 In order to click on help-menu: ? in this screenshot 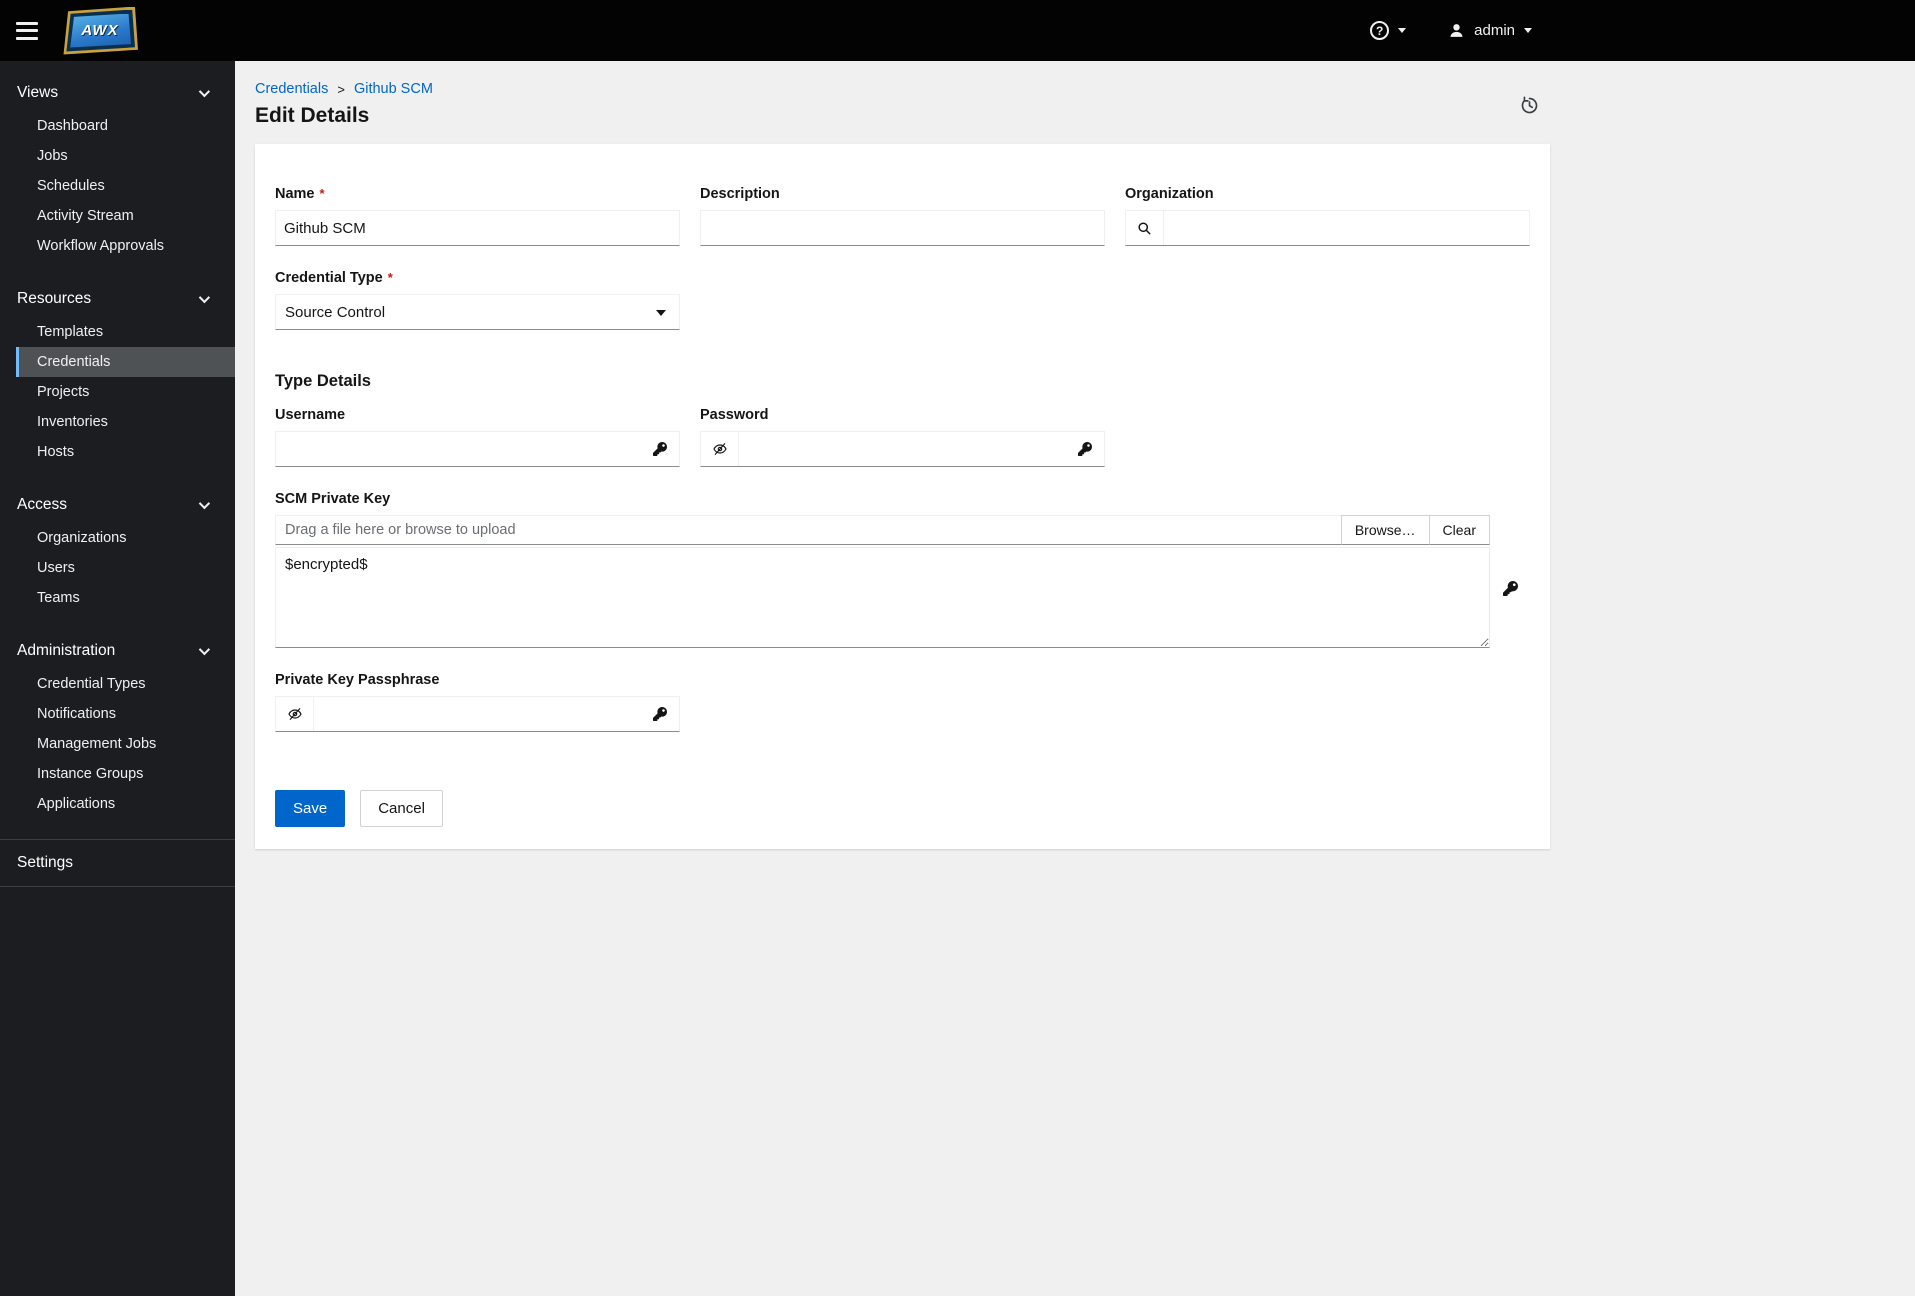, I will do `click(1388, 30)`.